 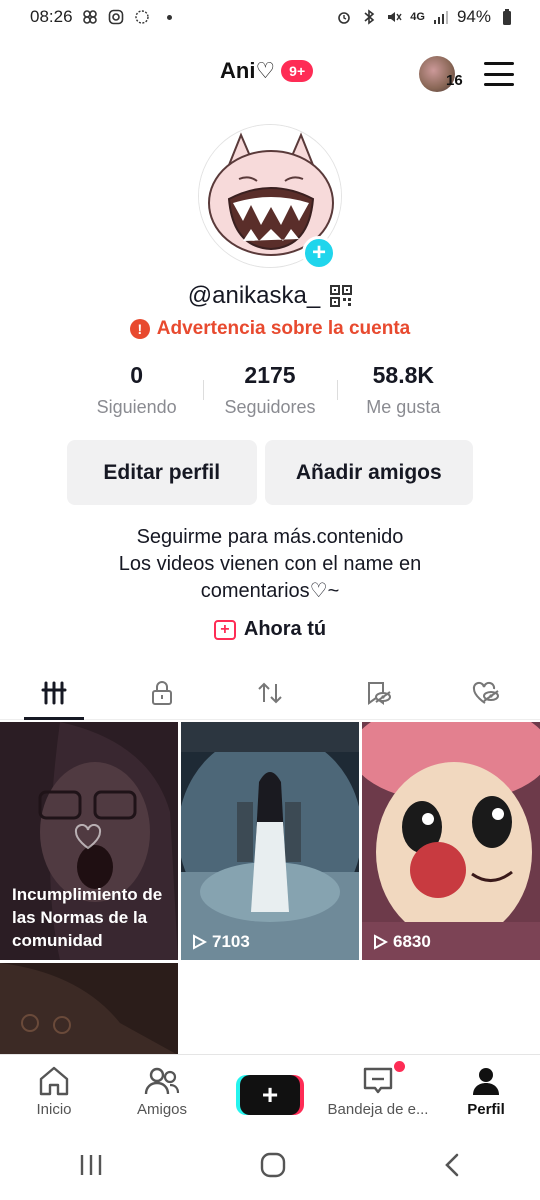 I want to click on lock-icon, so click(x=162, y=692).